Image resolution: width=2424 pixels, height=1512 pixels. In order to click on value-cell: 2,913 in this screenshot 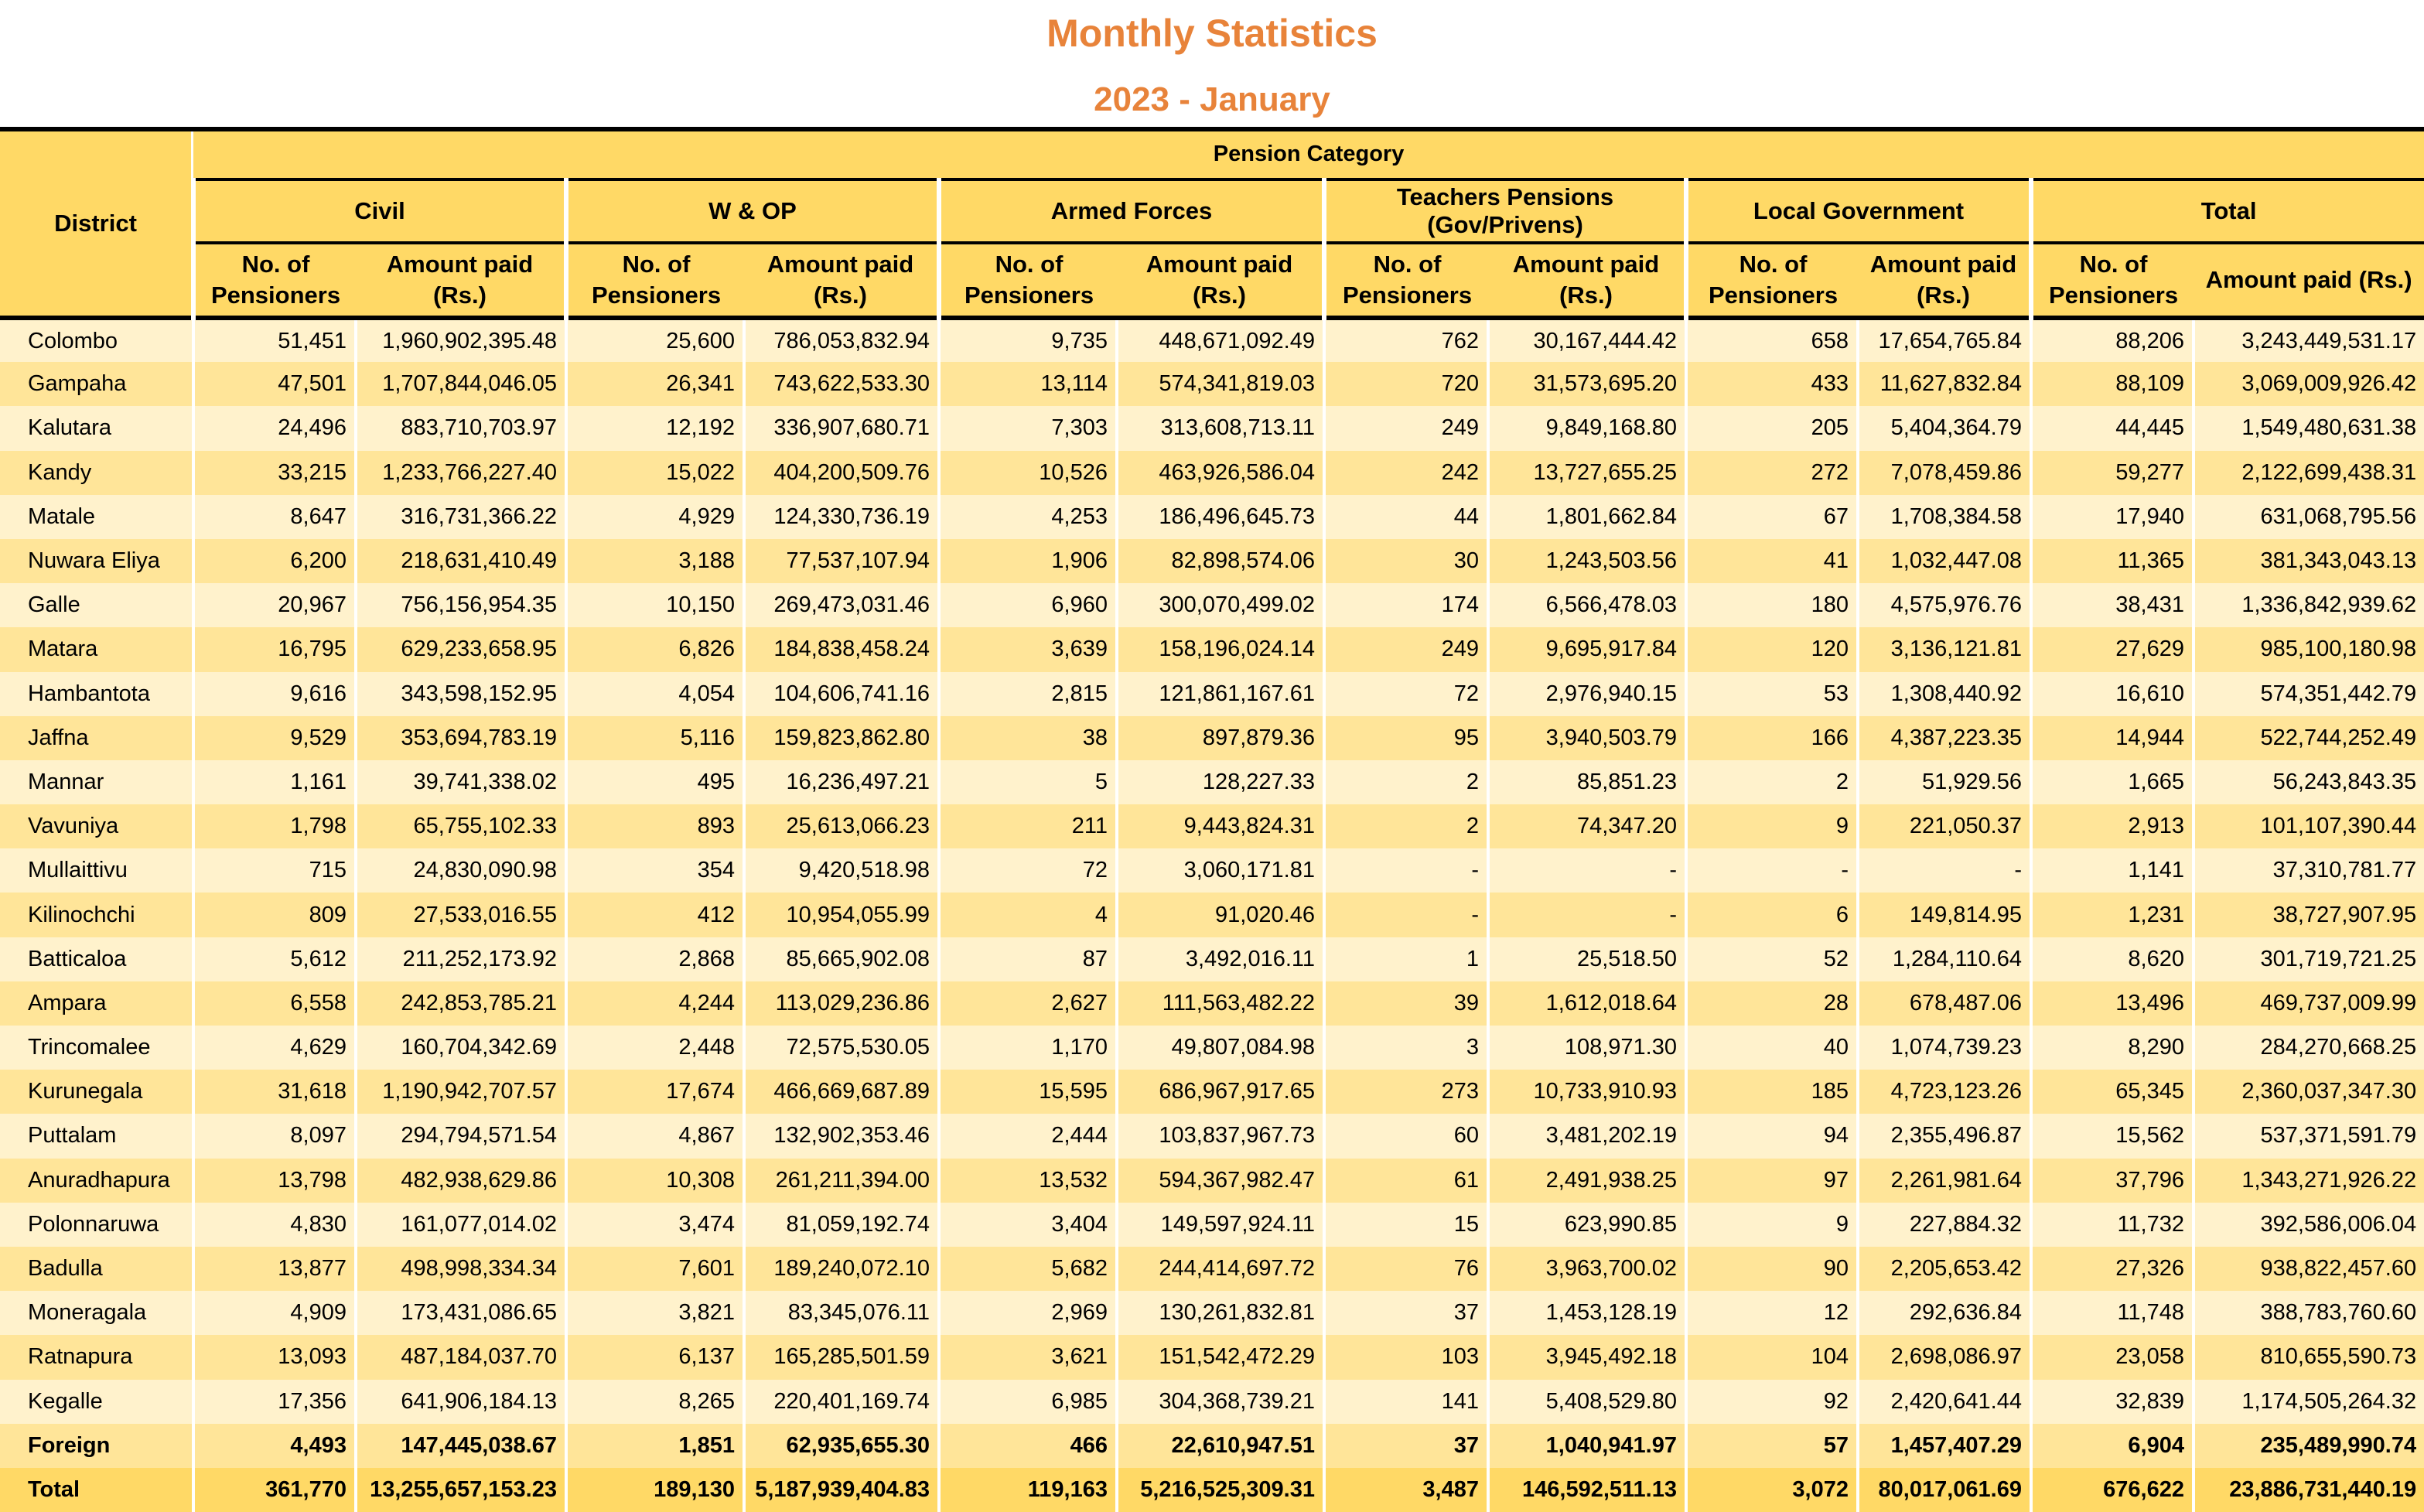, I will do `click(2112, 826)`.